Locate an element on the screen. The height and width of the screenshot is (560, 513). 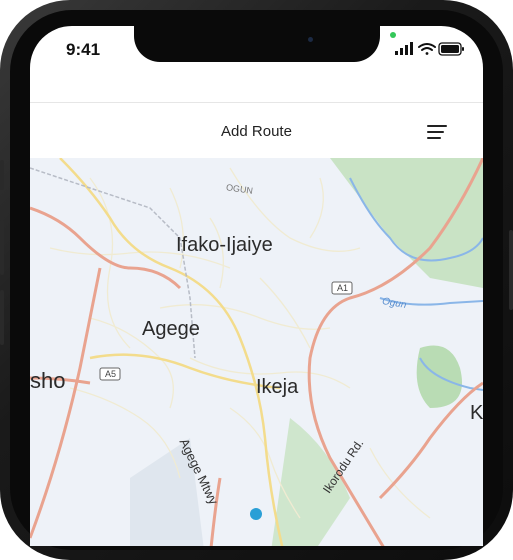
volume-up-button is located at coordinates (2, 247).